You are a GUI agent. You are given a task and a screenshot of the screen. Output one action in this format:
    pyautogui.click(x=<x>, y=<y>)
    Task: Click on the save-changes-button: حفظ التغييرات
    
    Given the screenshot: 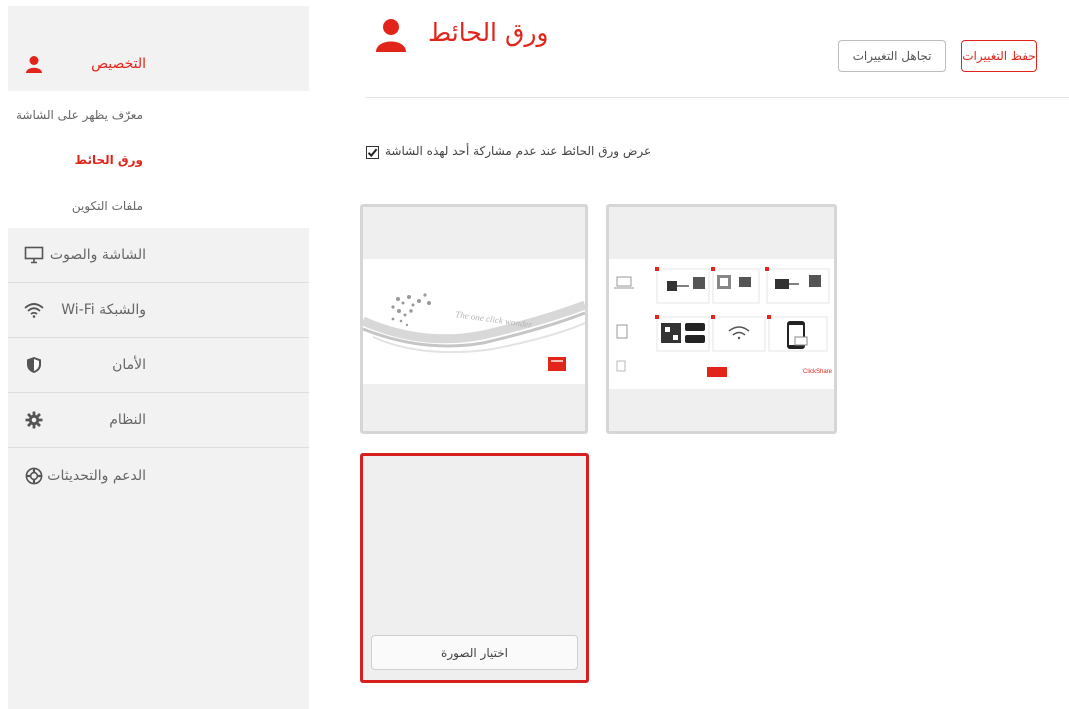 What is the action you would take?
    pyautogui.click(x=999, y=56)
    